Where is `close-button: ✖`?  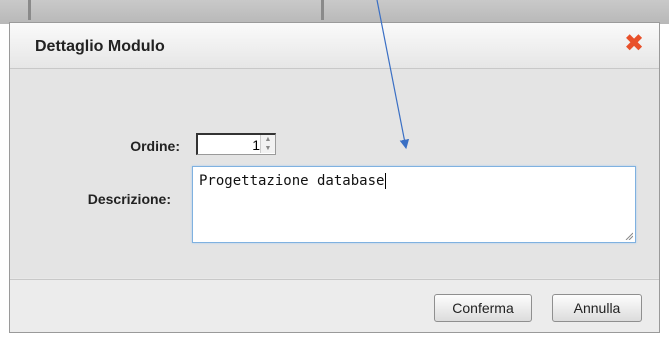 close-button: ✖ is located at coordinates (634, 44).